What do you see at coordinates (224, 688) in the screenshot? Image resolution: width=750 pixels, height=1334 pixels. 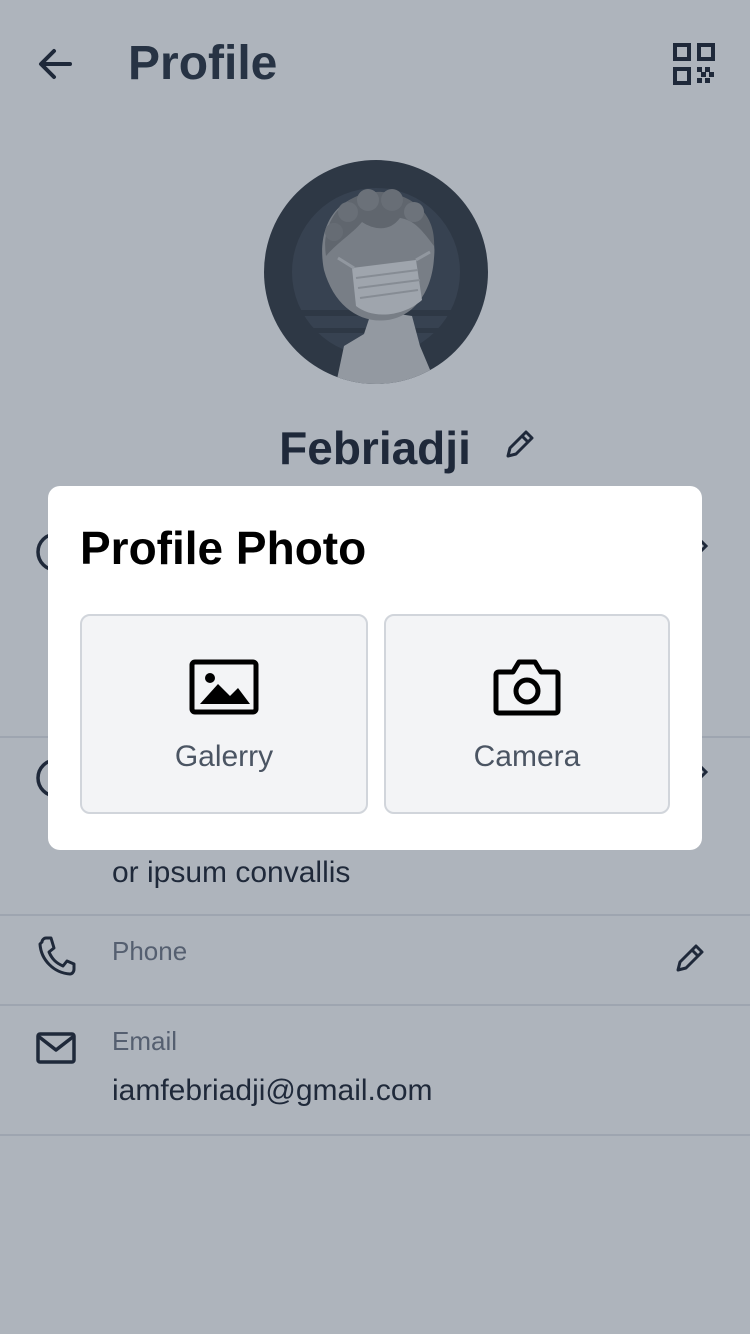 I see `image-icon` at bounding box center [224, 688].